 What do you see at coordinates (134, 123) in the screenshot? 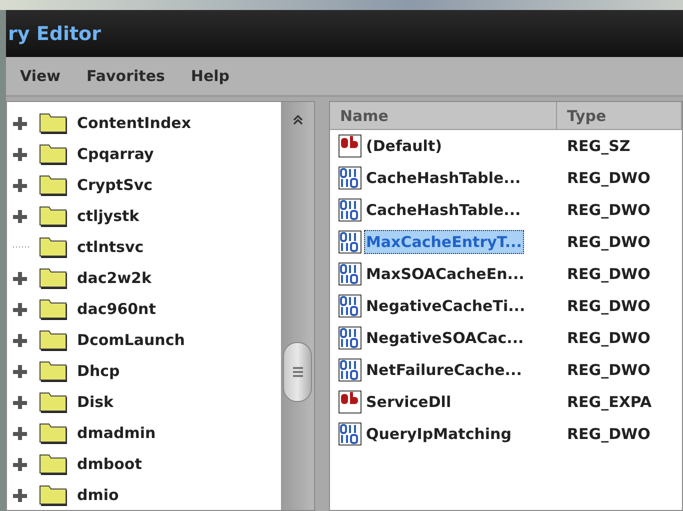
I see `tree-item: ContentIndex` at bounding box center [134, 123].